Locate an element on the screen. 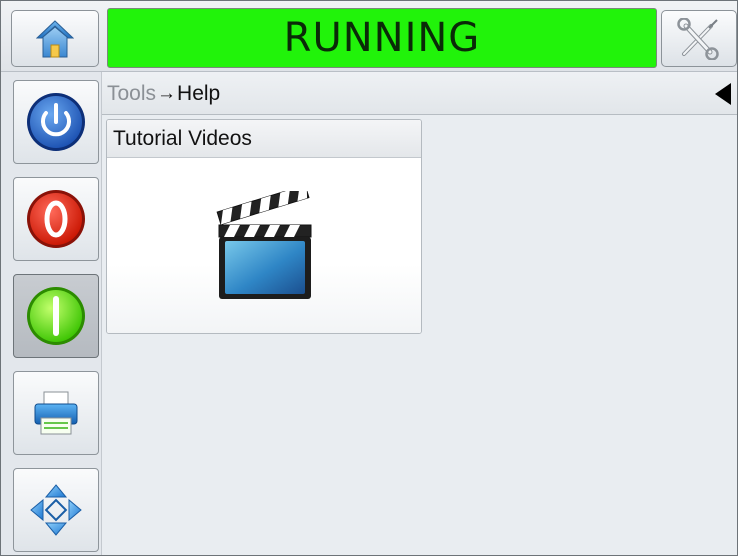 Image resolution: width=738 pixels, height=556 pixels. power-icon is located at coordinates (56, 122).